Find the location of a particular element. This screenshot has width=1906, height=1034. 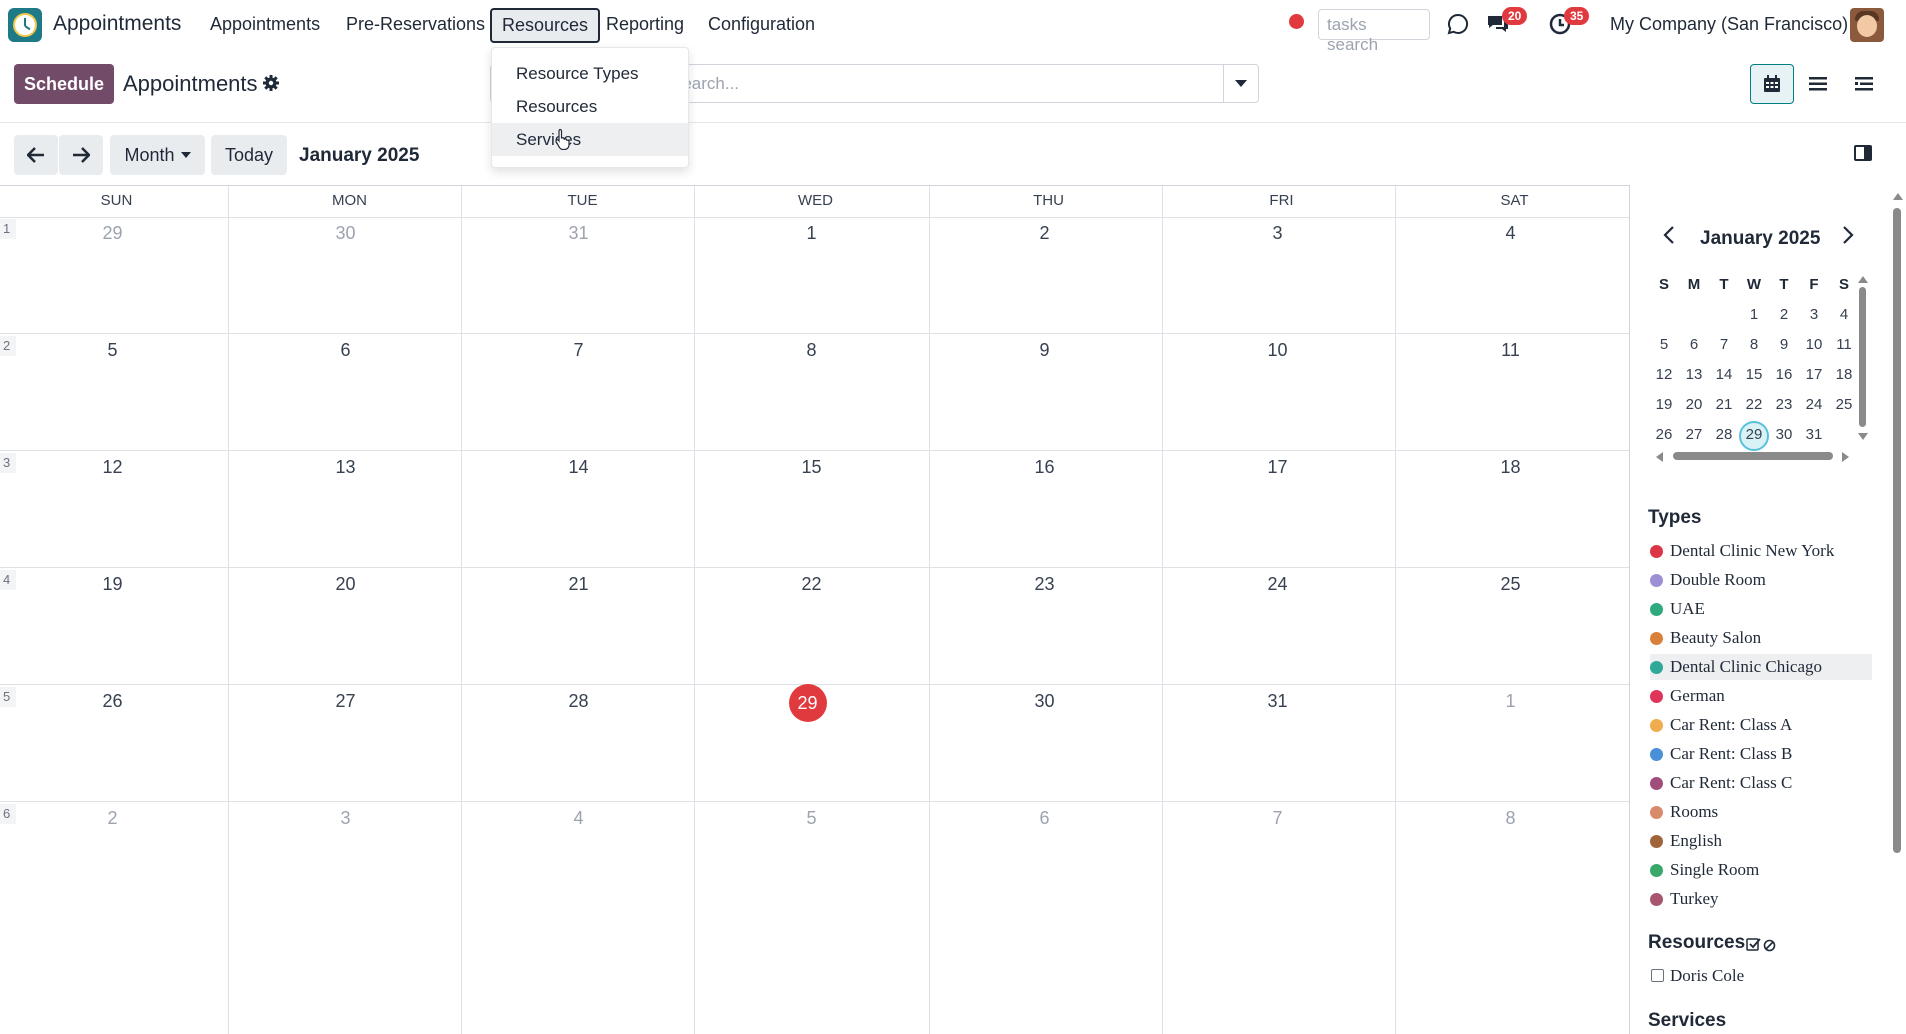

mini-calendar-day: 25 is located at coordinates (1844, 404).